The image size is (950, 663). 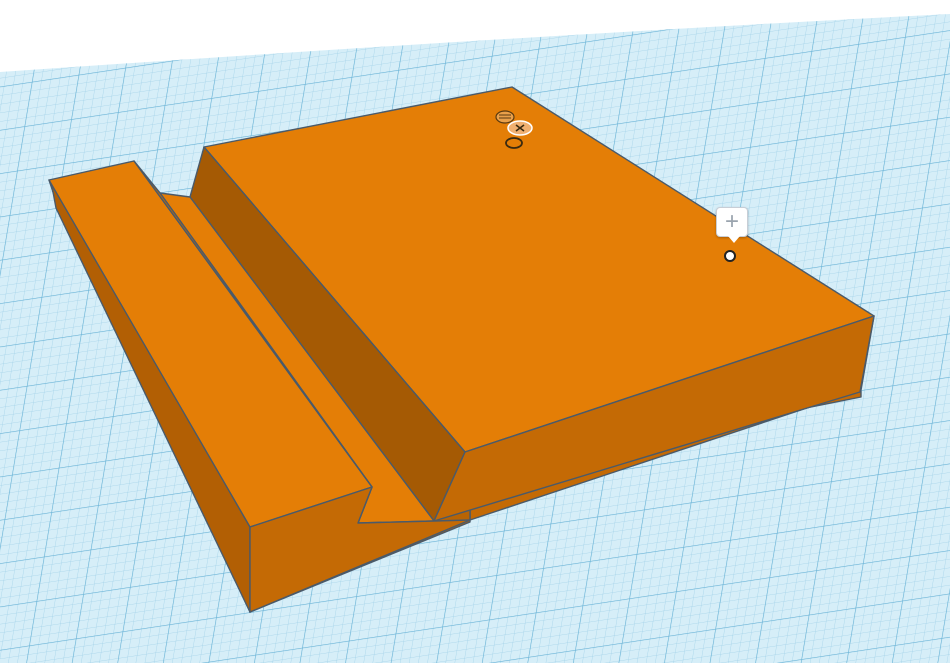 I want to click on ruler-icon, so click(x=505, y=117).